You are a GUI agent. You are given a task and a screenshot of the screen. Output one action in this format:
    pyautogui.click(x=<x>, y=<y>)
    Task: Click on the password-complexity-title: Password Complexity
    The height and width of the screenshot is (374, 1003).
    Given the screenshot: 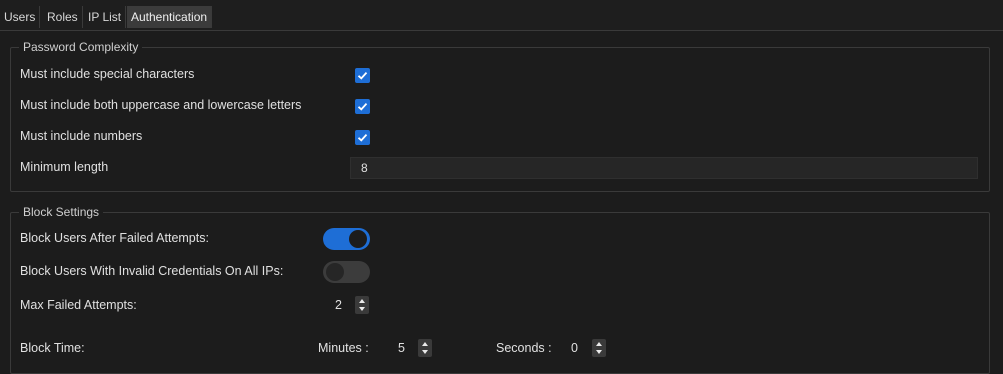 What is the action you would take?
    pyautogui.click(x=81, y=47)
    